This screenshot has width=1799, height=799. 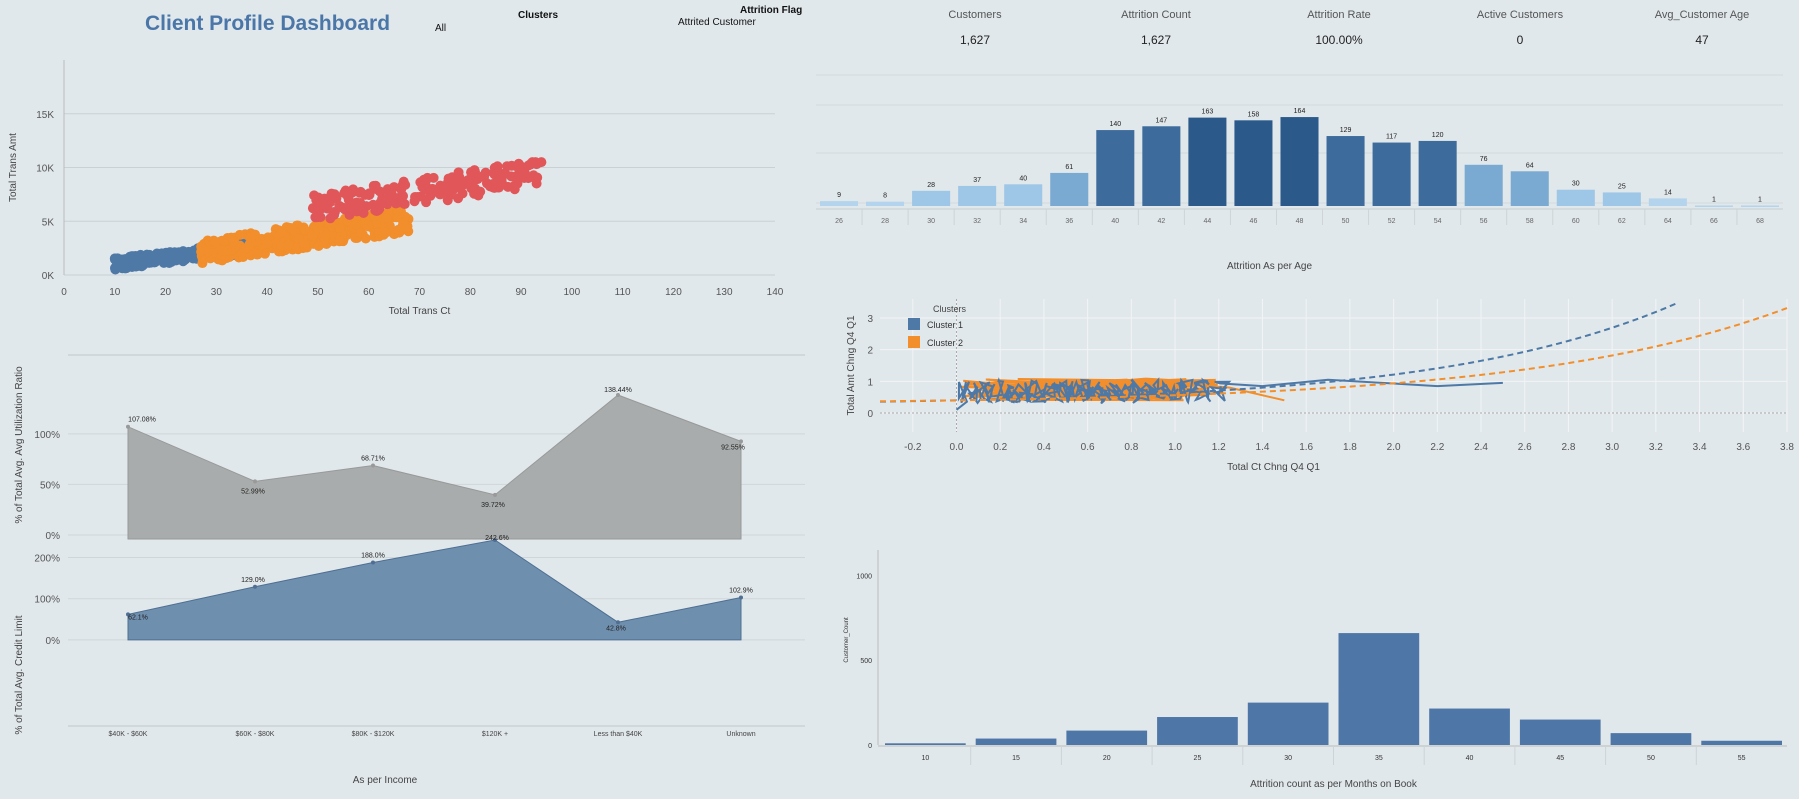 What do you see at coordinates (724, 292) in the screenshot?
I see `x-tick-label: 130` at bounding box center [724, 292].